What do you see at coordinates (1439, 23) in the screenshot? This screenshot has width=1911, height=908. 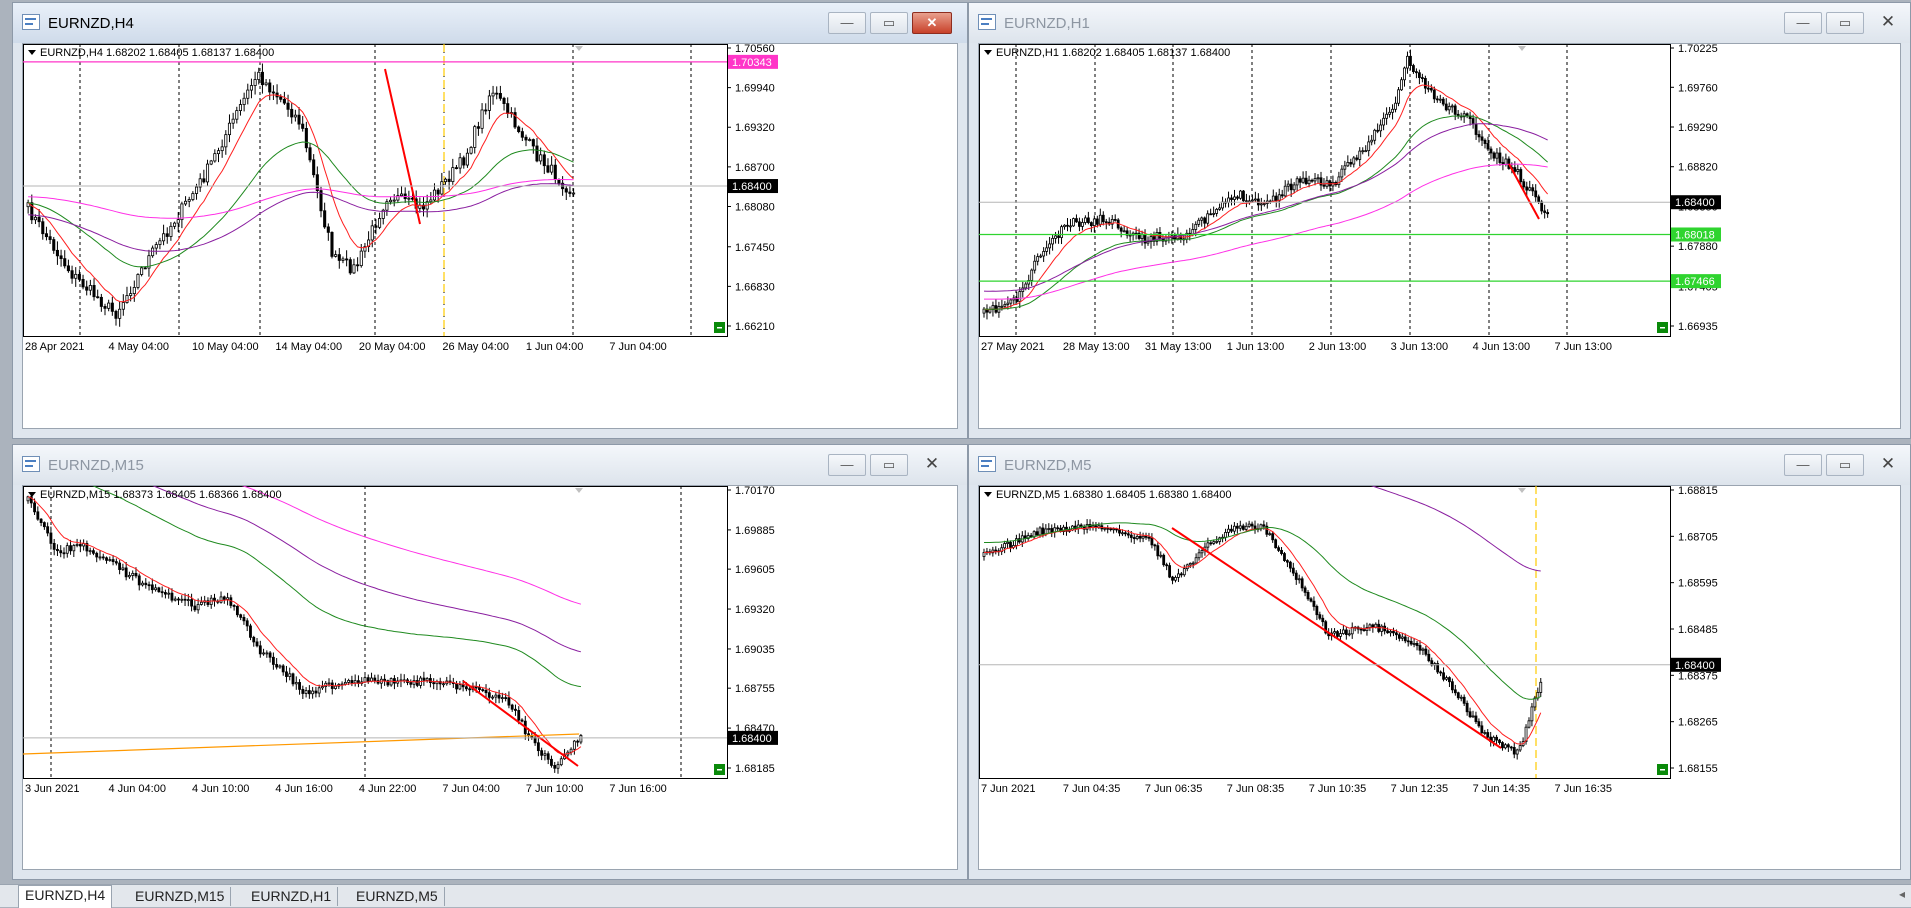 I see `window-titlebar: EURNZD,H1 — ▭ ✕` at bounding box center [1439, 23].